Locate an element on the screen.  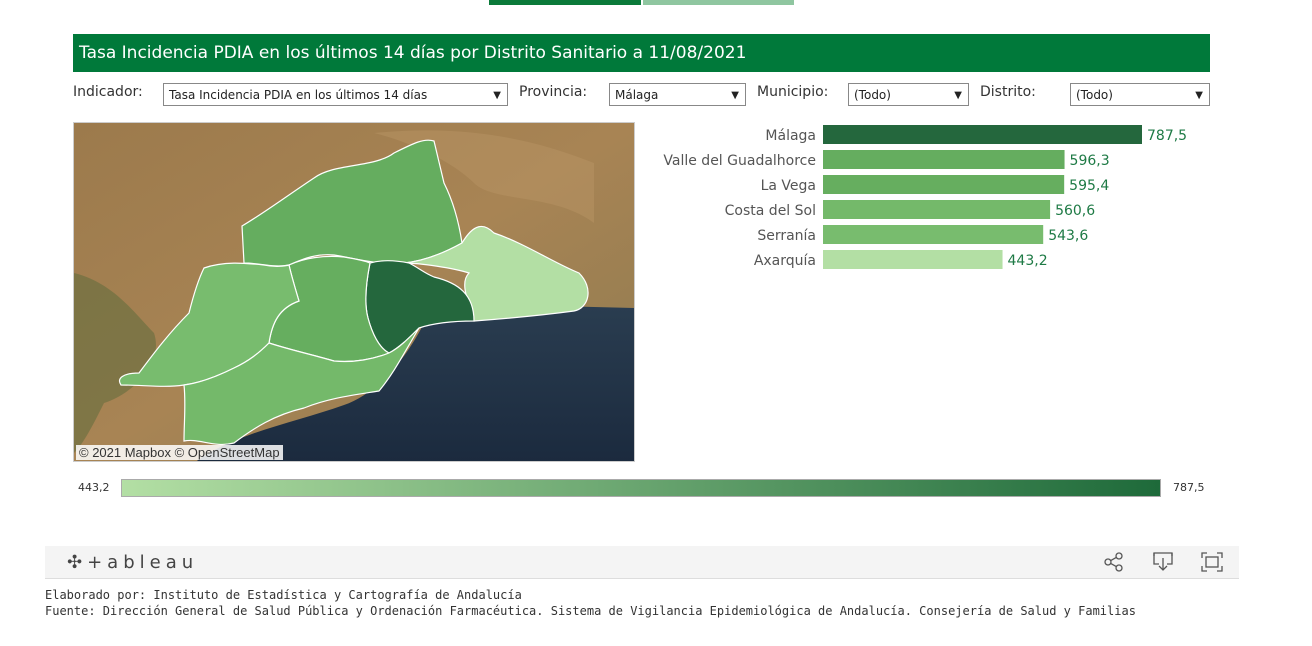
value-label: 787,5 is located at coordinates (1167, 136).